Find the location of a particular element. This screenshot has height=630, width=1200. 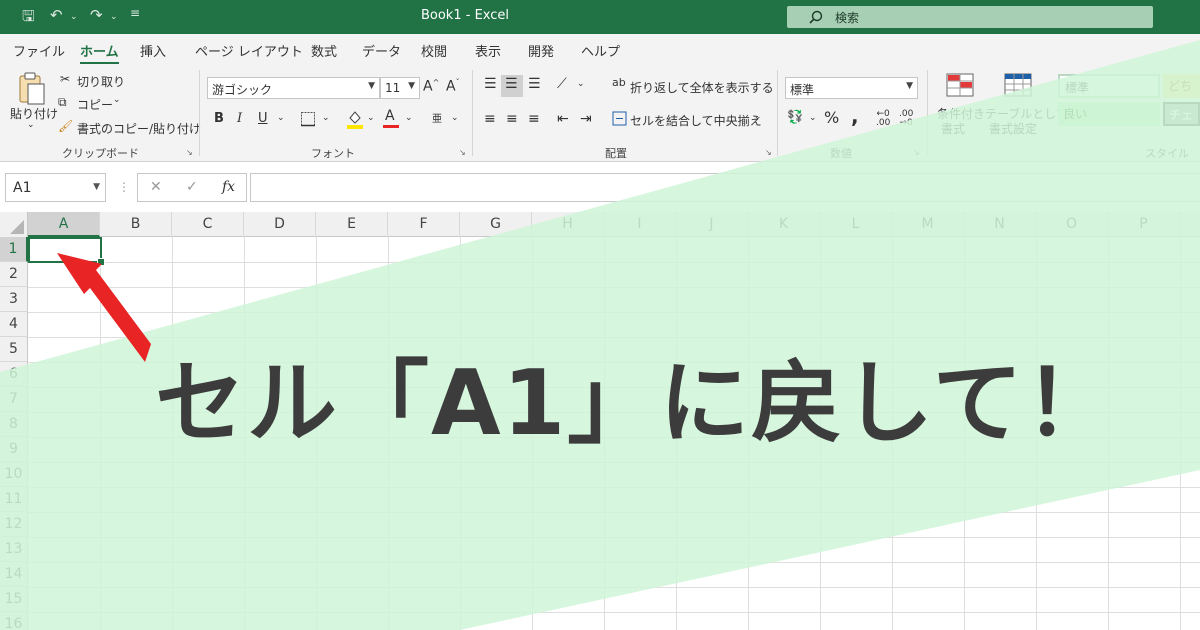

increase-indent-icon: ⇥ is located at coordinates (586, 119).